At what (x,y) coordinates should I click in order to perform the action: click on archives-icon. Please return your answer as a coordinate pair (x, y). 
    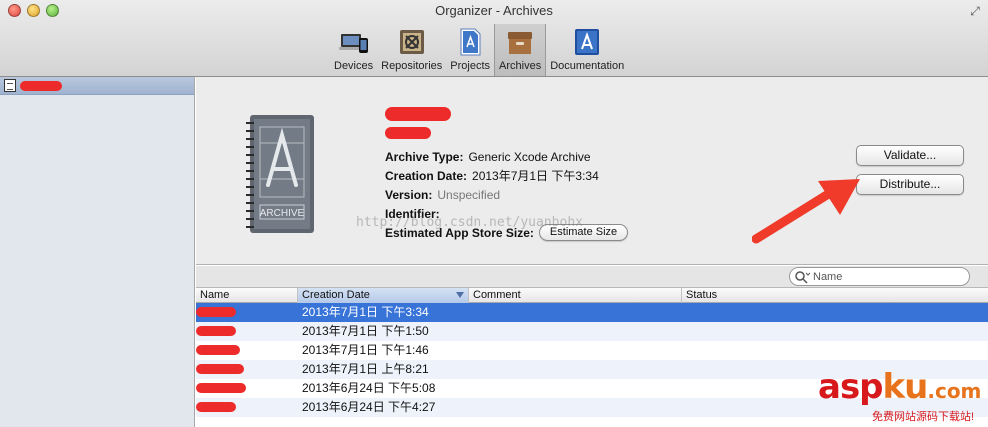
    Looking at the image, I should click on (520, 43).